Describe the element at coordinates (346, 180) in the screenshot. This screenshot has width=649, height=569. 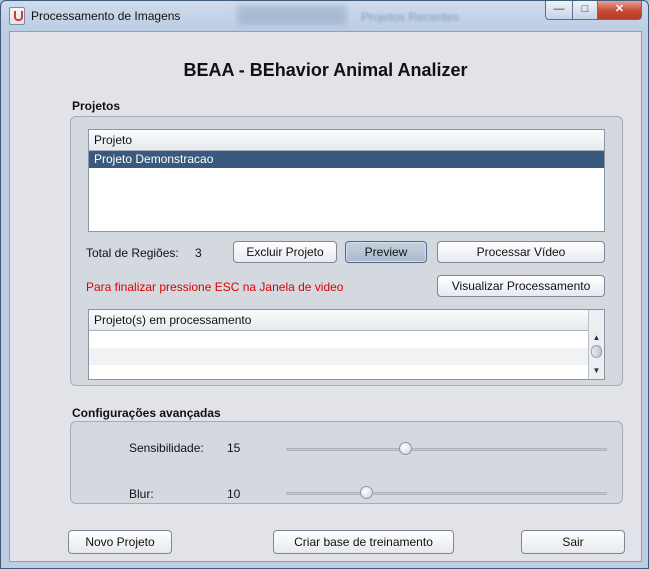
I see `projects-table: Projeto Projeto Demonstracao` at that location.